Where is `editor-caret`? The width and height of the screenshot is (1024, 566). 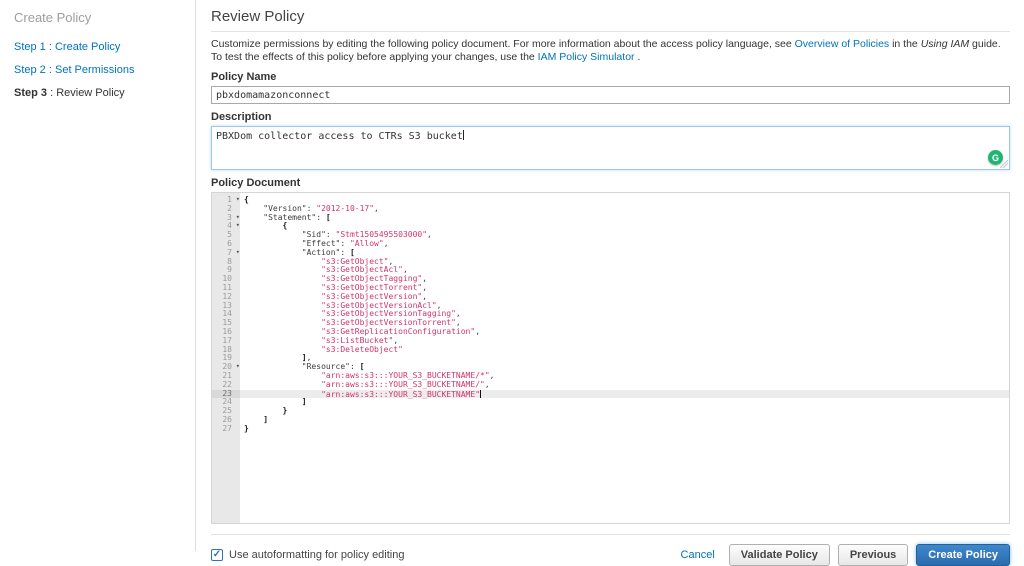 editor-caret is located at coordinates (481, 393).